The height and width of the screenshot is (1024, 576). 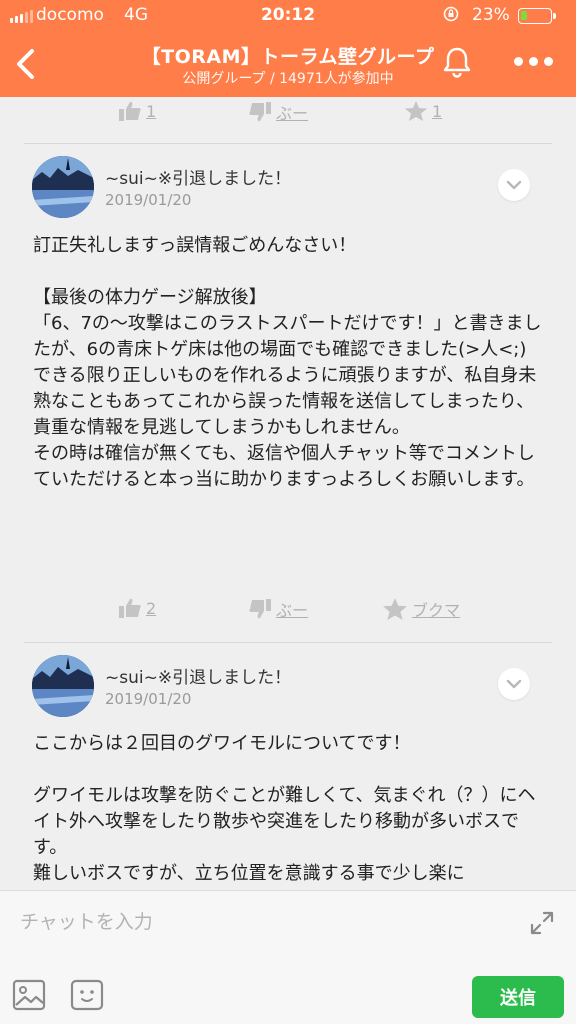 I want to click on bookmark-label: ブクマ, so click(x=436, y=610).